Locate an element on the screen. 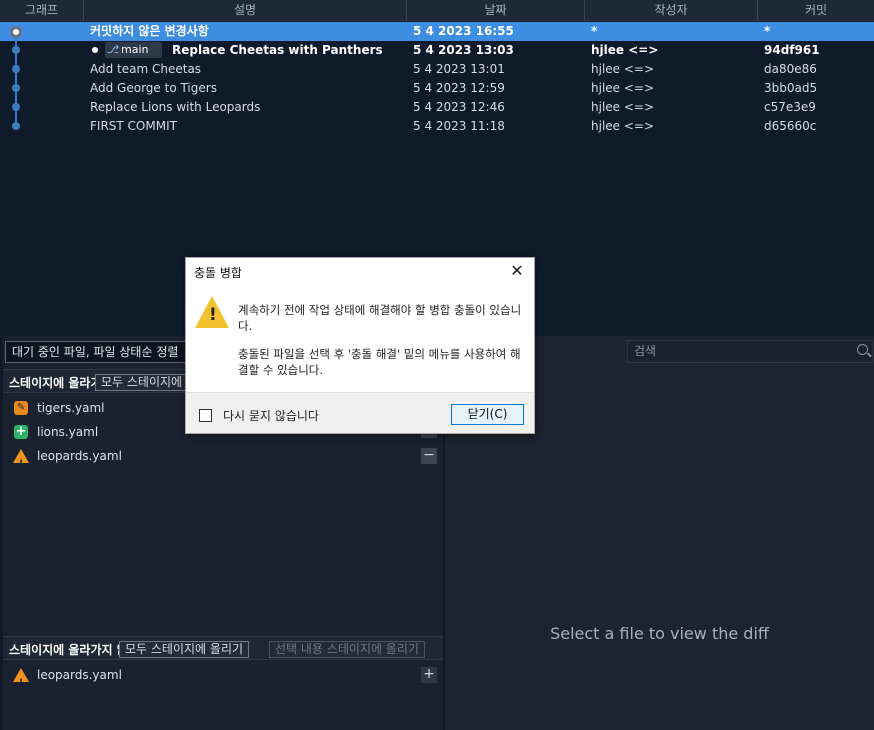 The height and width of the screenshot is (730, 874). row-commit: da80e86 is located at coordinates (790, 69).